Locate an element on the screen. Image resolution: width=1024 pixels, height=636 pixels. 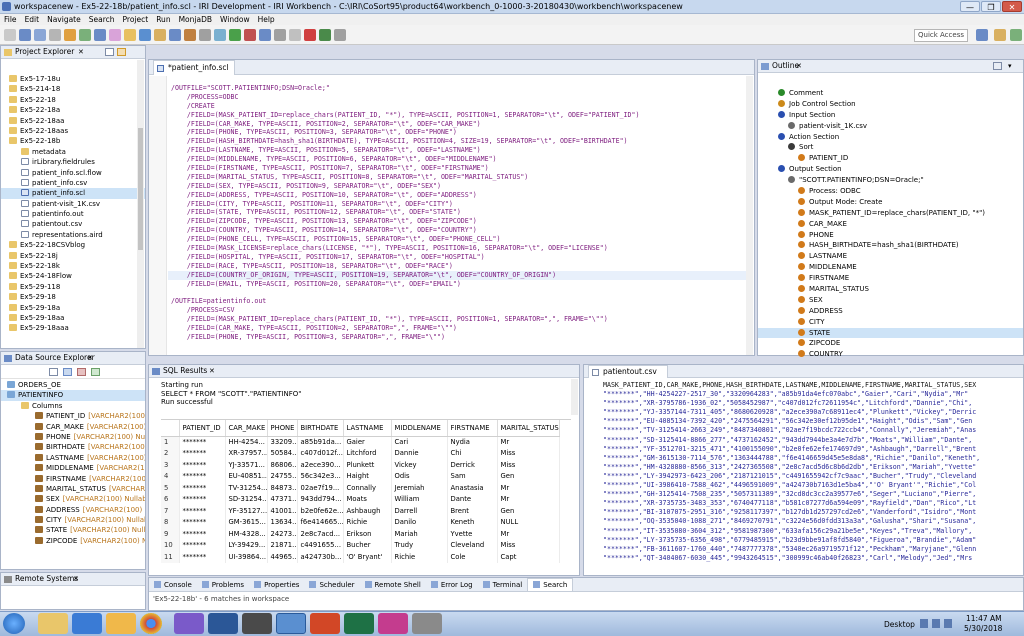
taskbar-powerpoint-icon is located at coordinates (325, 623).